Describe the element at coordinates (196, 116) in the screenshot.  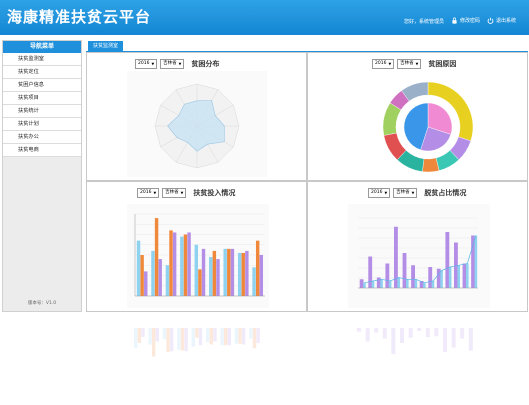
I see `panel-poverty-distribution: 2016 ▼ 吉林省 ▼ 贫困分布` at that location.